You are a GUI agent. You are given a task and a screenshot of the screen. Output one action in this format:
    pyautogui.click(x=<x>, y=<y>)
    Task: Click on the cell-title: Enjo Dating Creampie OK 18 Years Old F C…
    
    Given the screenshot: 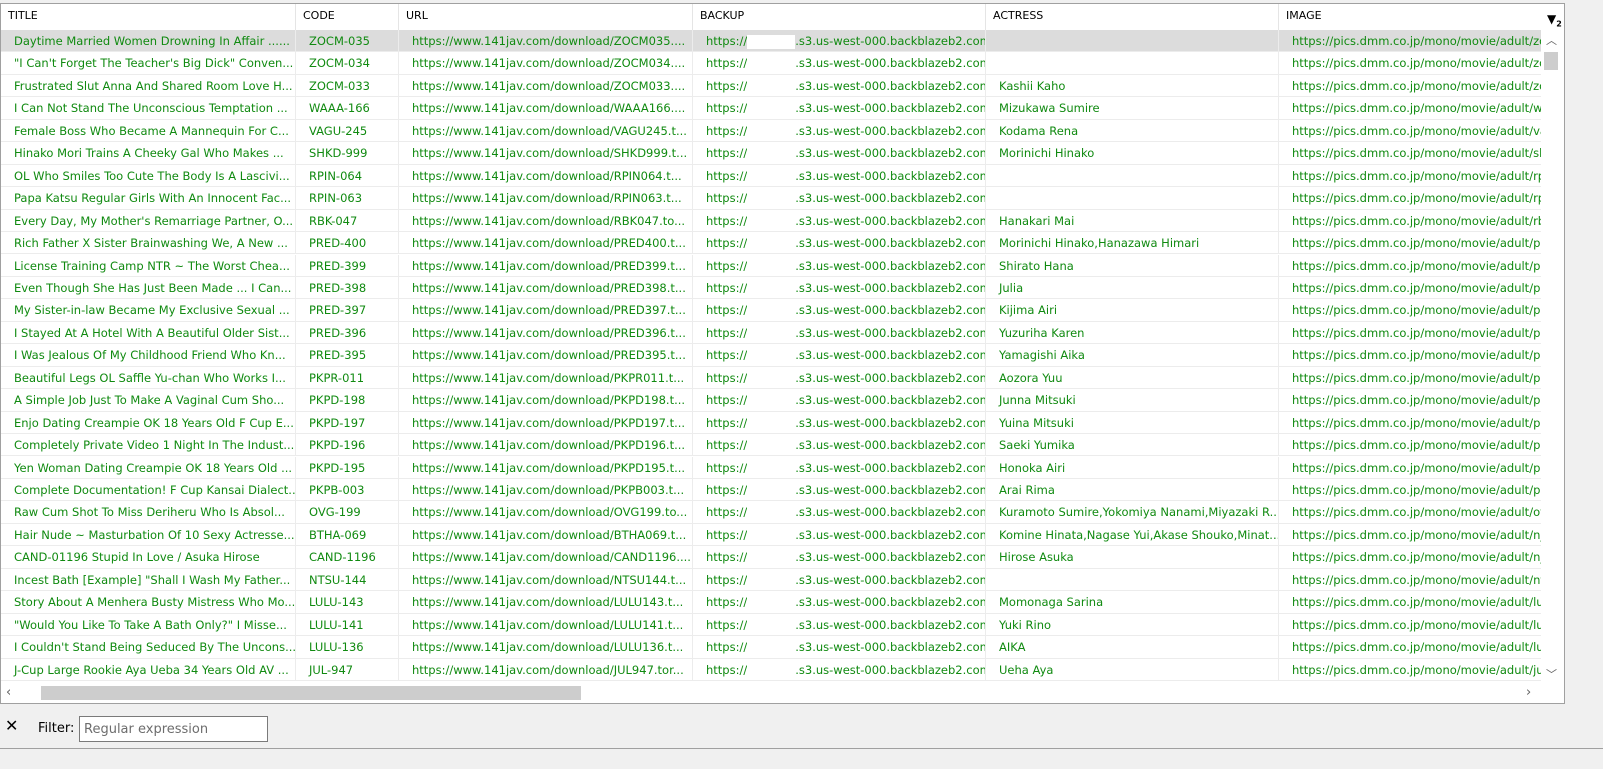 What is the action you would take?
    pyautogui.click(x=148, y=422)
    